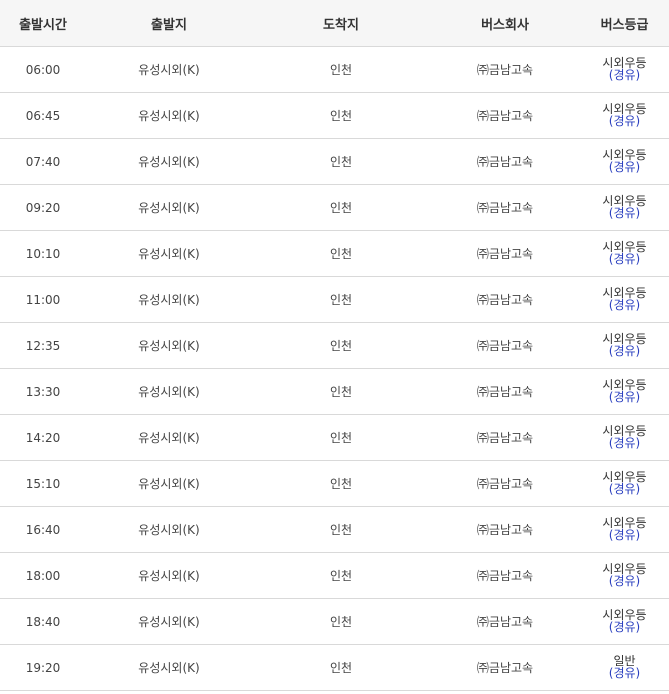  Describe the element at coordinates (43, 115) in the screenshot. I see `departure-time-cell: 06:45` at that location.